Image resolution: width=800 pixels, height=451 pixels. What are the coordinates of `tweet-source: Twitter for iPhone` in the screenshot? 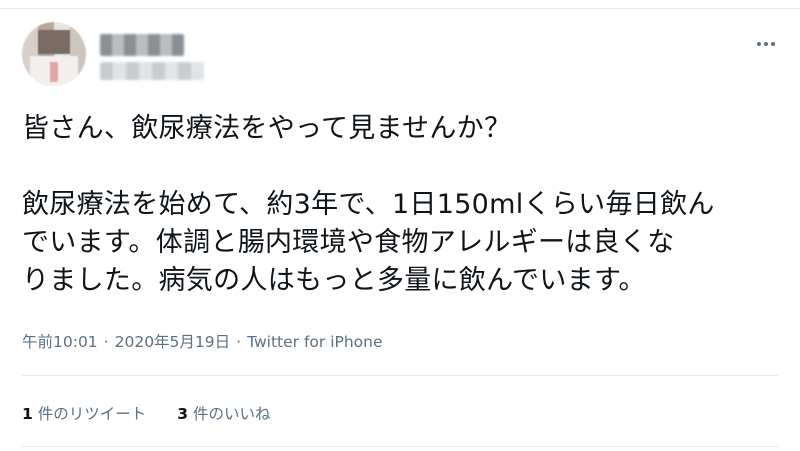 It's located at (314, 342).